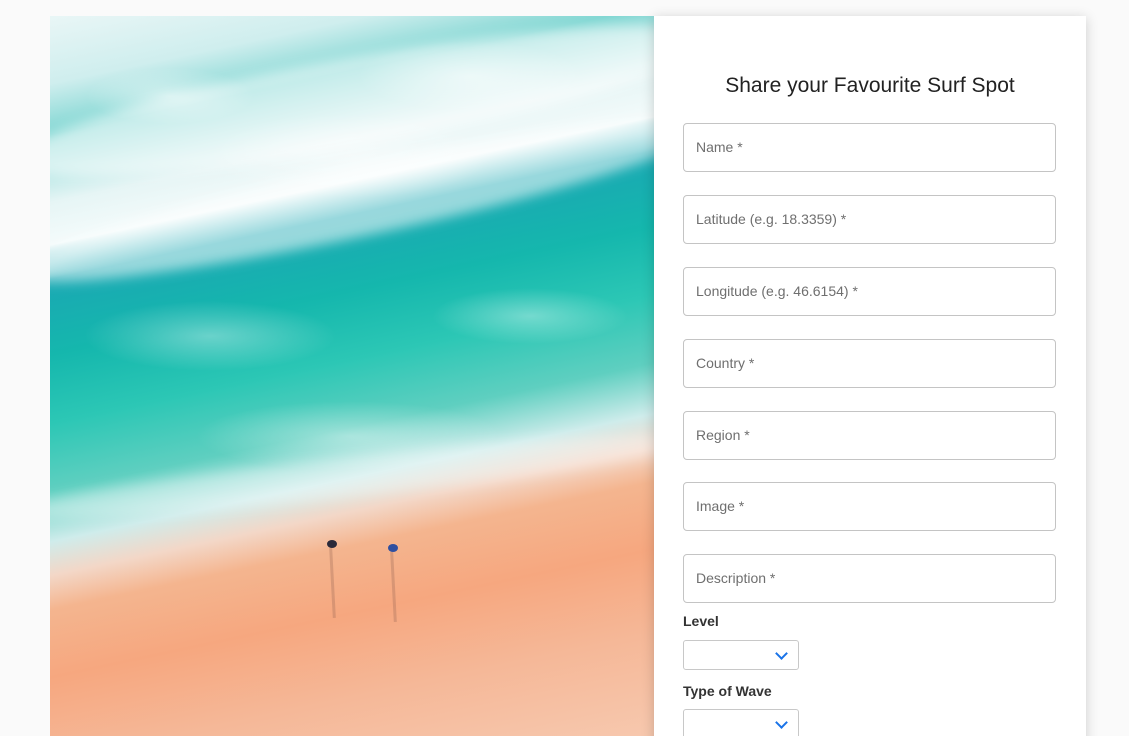  What do you see at coordinates (736, 578) in the screenshot?
I see `description-field-label: Description *` at bounding box center [736, 578].